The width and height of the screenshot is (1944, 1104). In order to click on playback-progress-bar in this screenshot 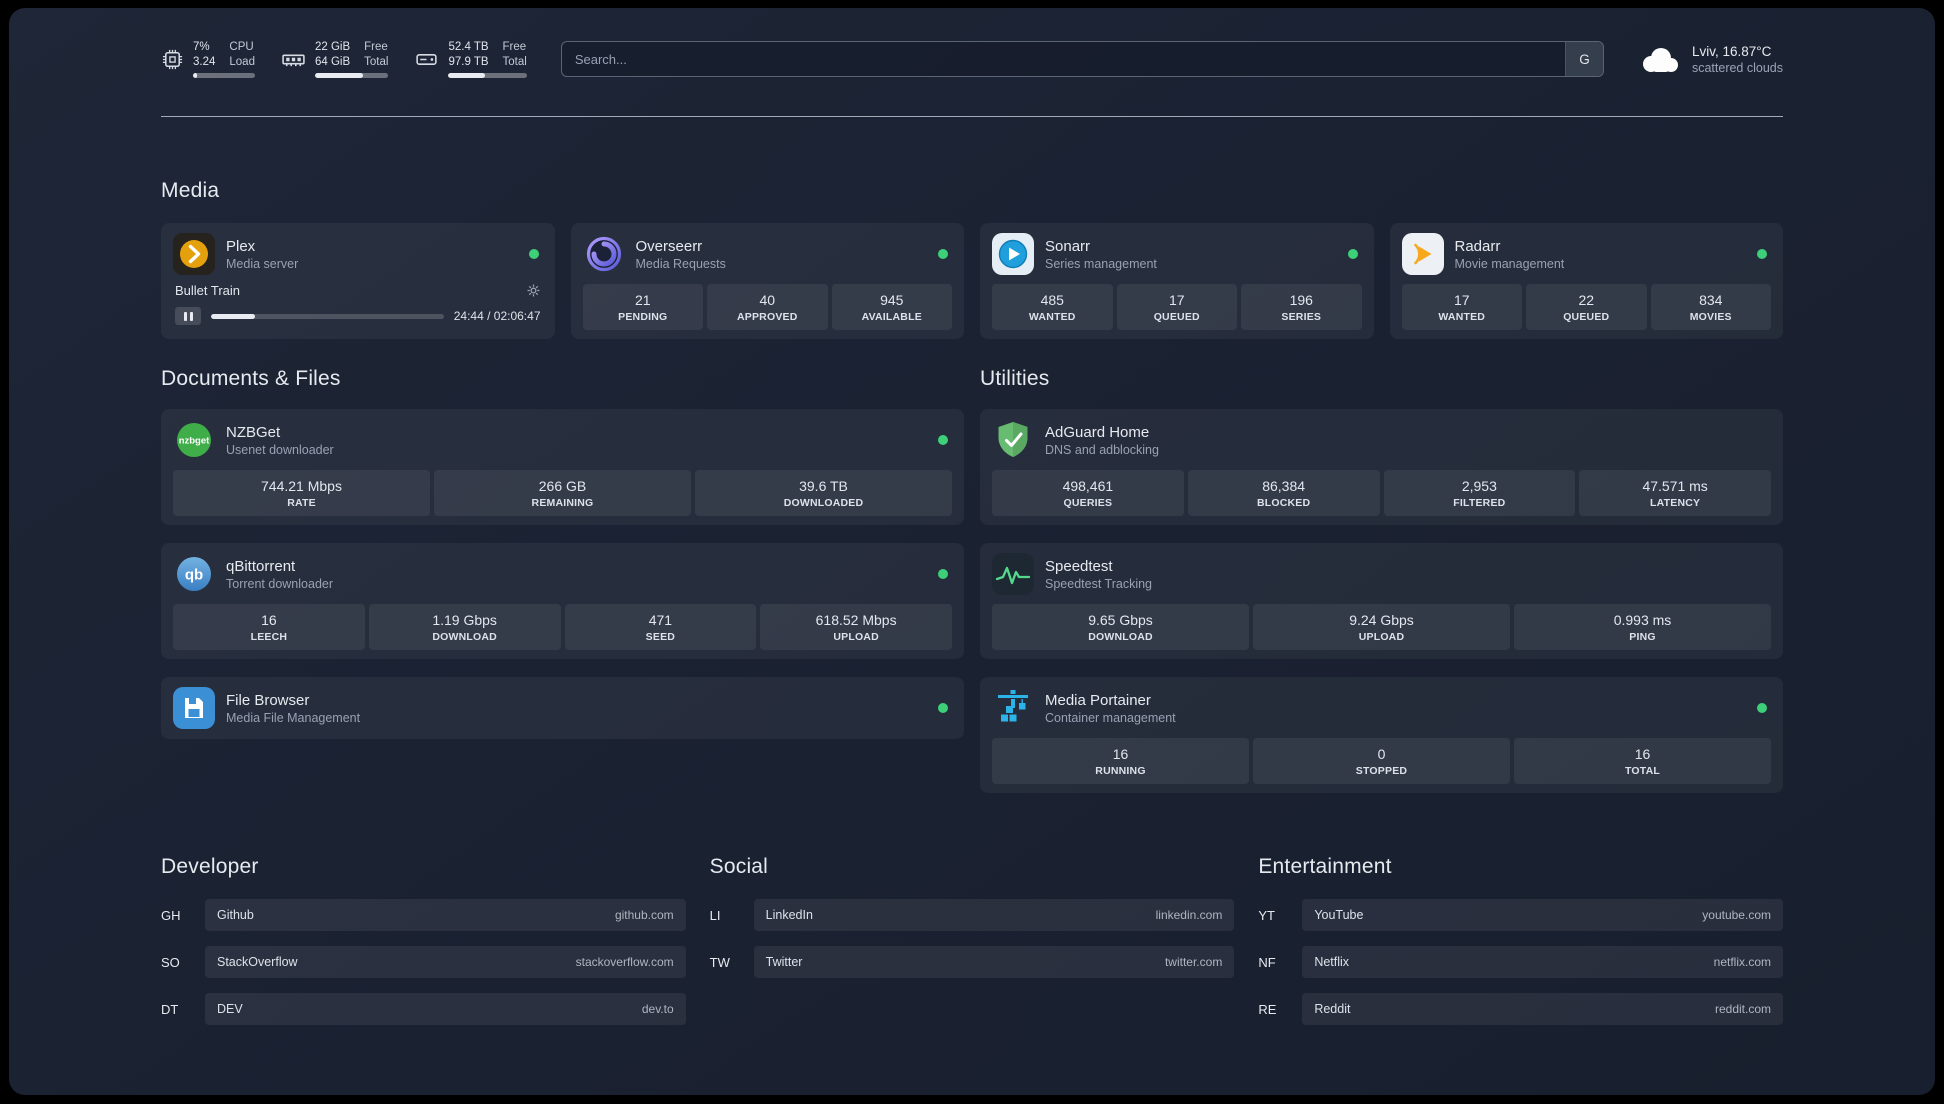, I will do `click(327, 316)`.